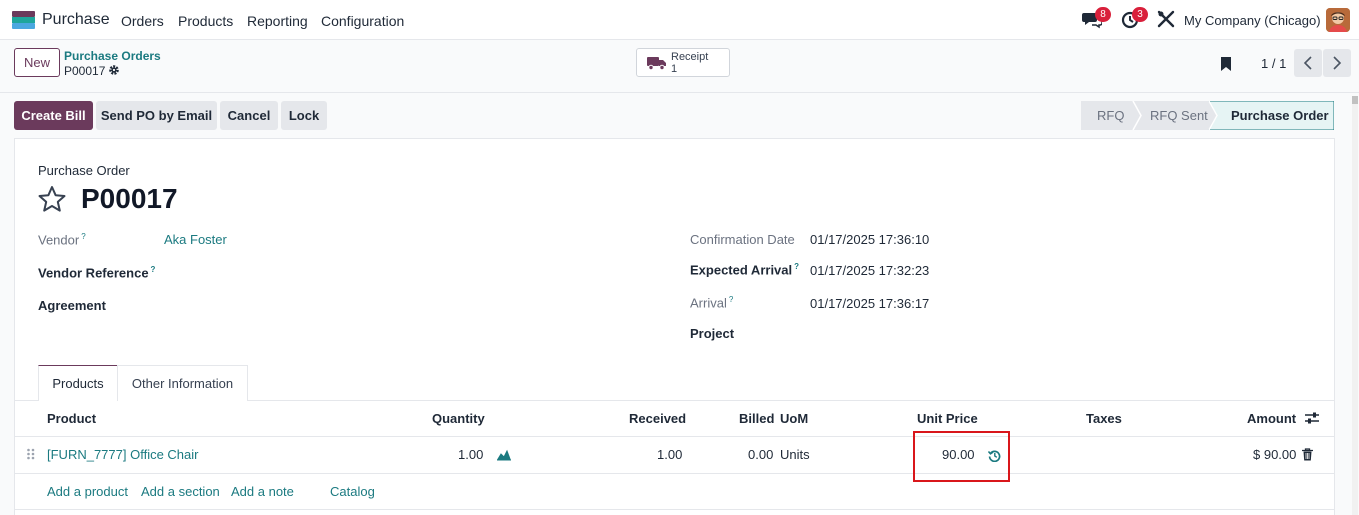  What do you see at coordinates (249, 115) in the screenshot?
I see `cancel-button: Cancel` at bounding box center [249, 115].